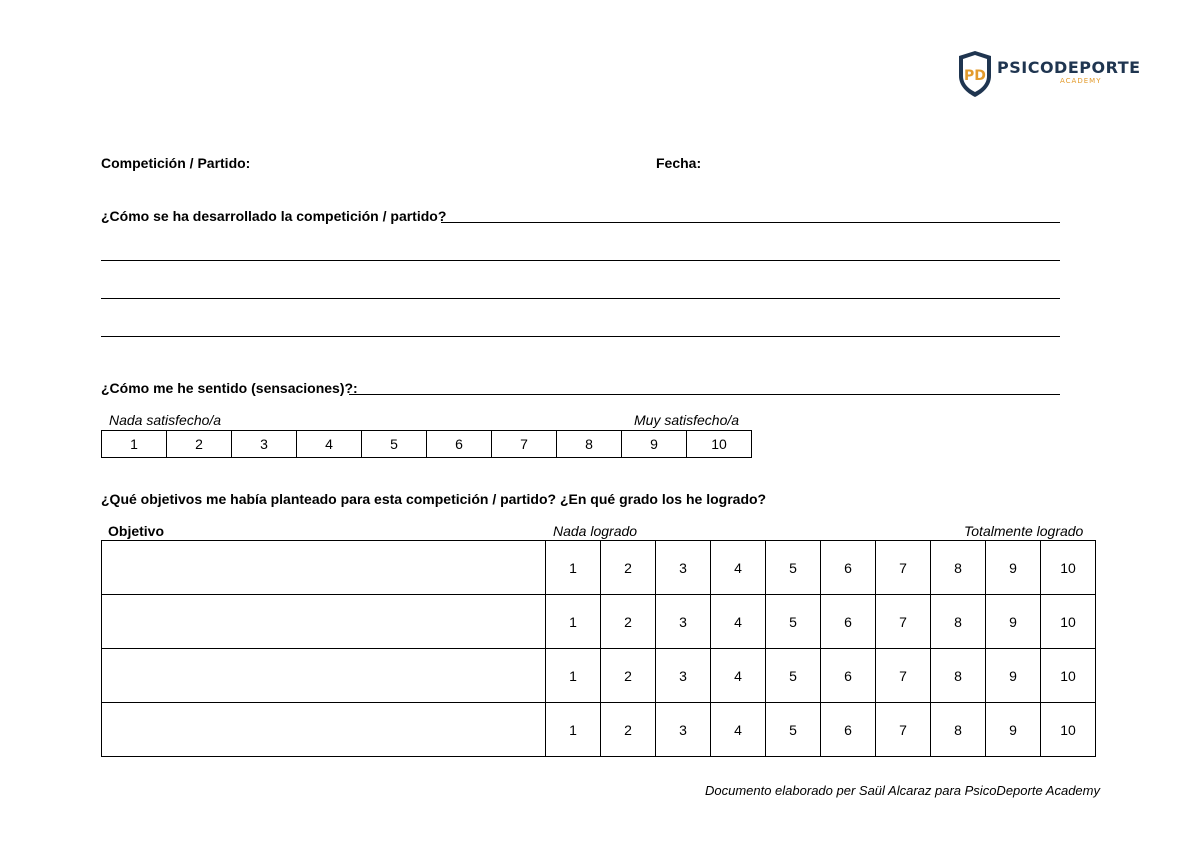 Image resolution: width=1200 pixels, height=848 pixels. I want to click on objective-header: Objetivo, so click(136, 531).